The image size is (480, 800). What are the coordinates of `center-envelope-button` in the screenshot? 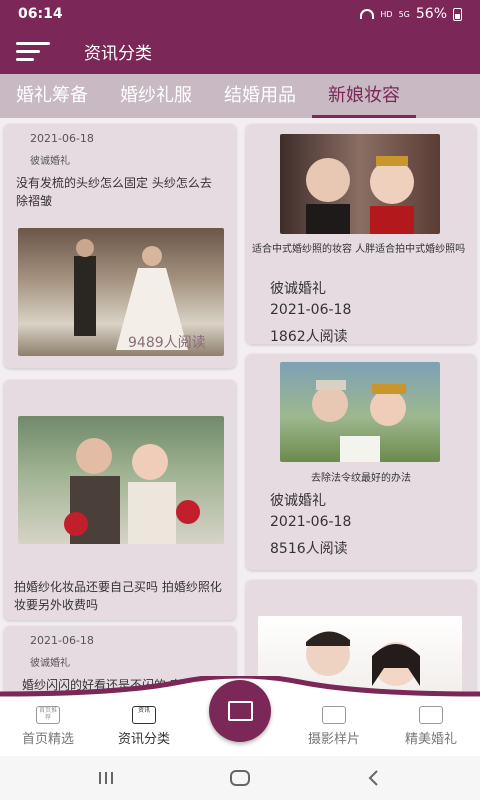 It's located at (240, 711).